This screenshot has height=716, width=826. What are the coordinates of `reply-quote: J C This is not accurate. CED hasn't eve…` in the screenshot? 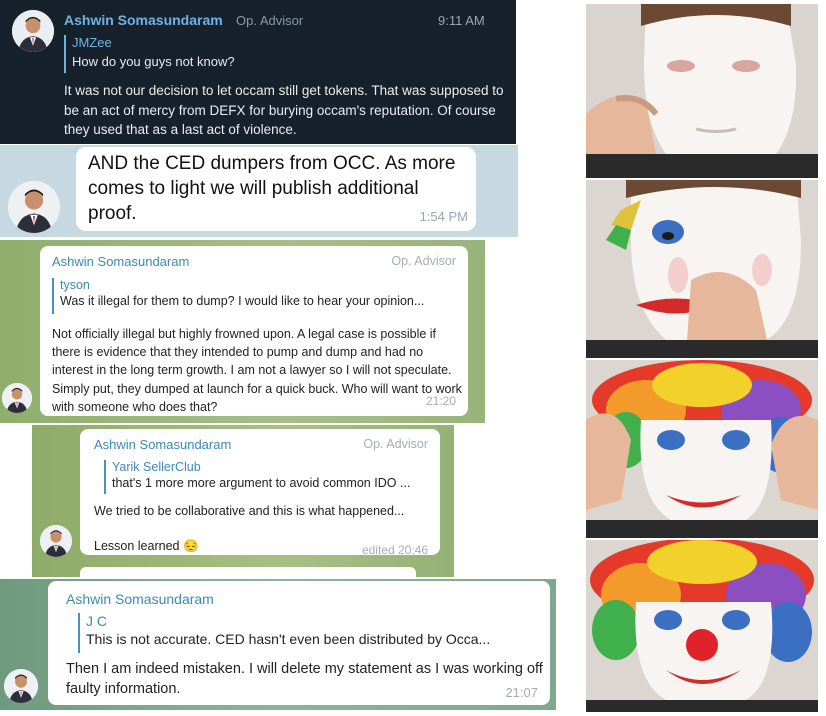 It's located at (284, 633).